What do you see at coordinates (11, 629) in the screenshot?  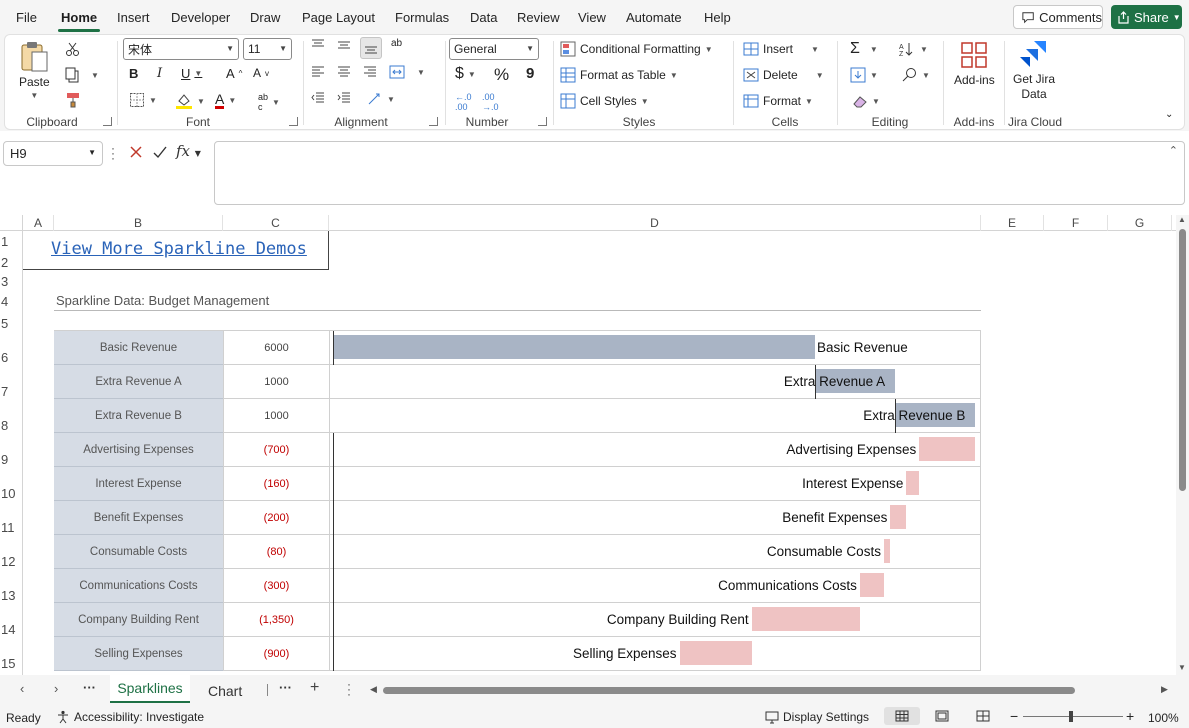 I see `row-header: 14` at bounding box center [11, 629].